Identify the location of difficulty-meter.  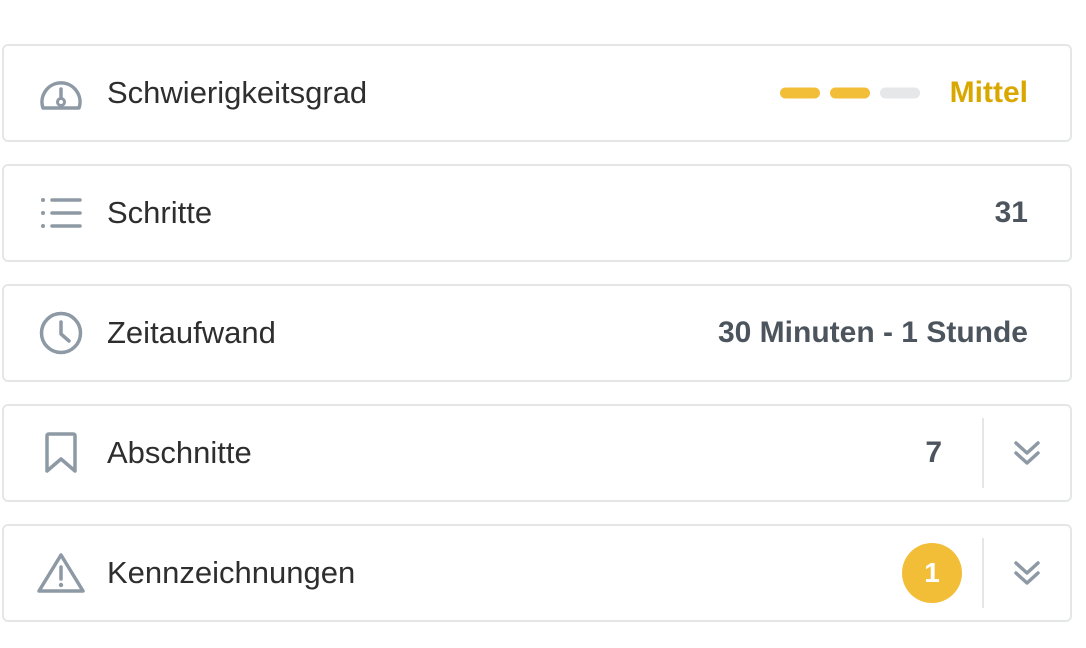
(850, 93).